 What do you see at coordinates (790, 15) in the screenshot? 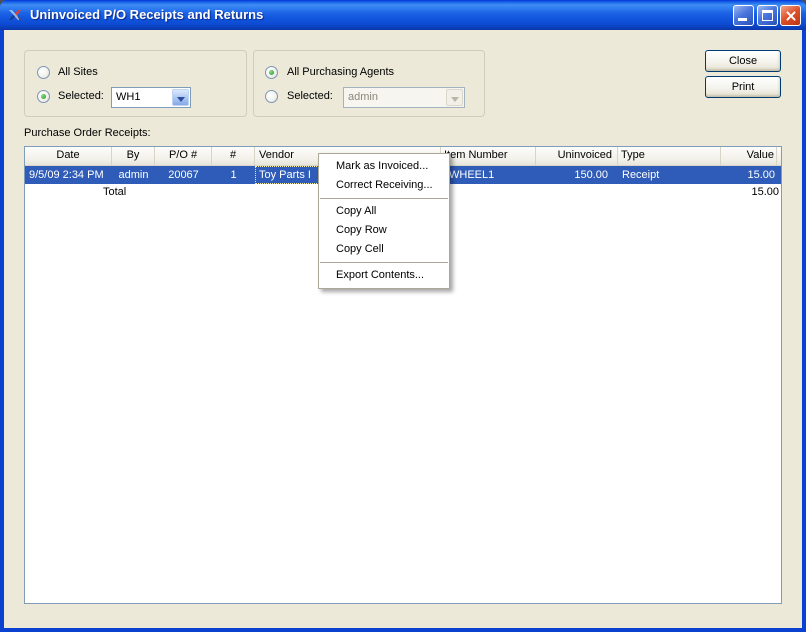
I see `close-window-button` at bounding box center [790, 15].